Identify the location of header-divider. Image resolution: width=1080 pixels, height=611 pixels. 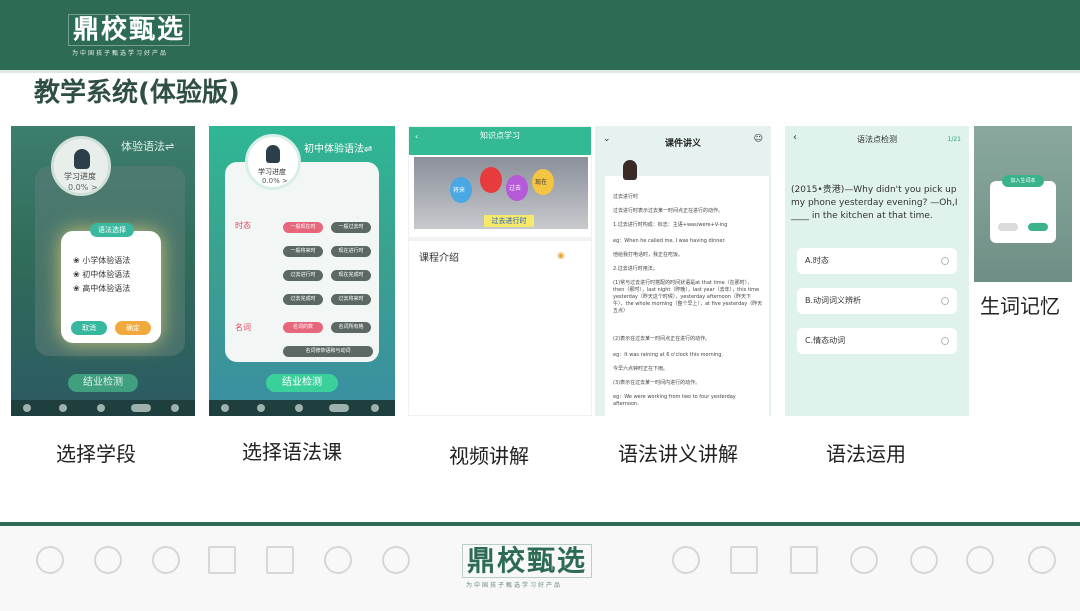
(540, 71).